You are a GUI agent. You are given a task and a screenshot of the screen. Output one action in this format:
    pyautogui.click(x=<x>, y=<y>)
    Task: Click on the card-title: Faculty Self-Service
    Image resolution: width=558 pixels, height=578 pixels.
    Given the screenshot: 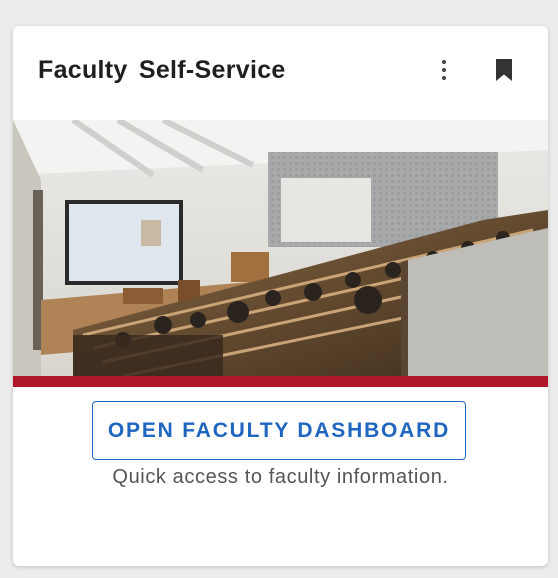 What is the action you would take?
    pyautogui.click(x=162, y=70)
    